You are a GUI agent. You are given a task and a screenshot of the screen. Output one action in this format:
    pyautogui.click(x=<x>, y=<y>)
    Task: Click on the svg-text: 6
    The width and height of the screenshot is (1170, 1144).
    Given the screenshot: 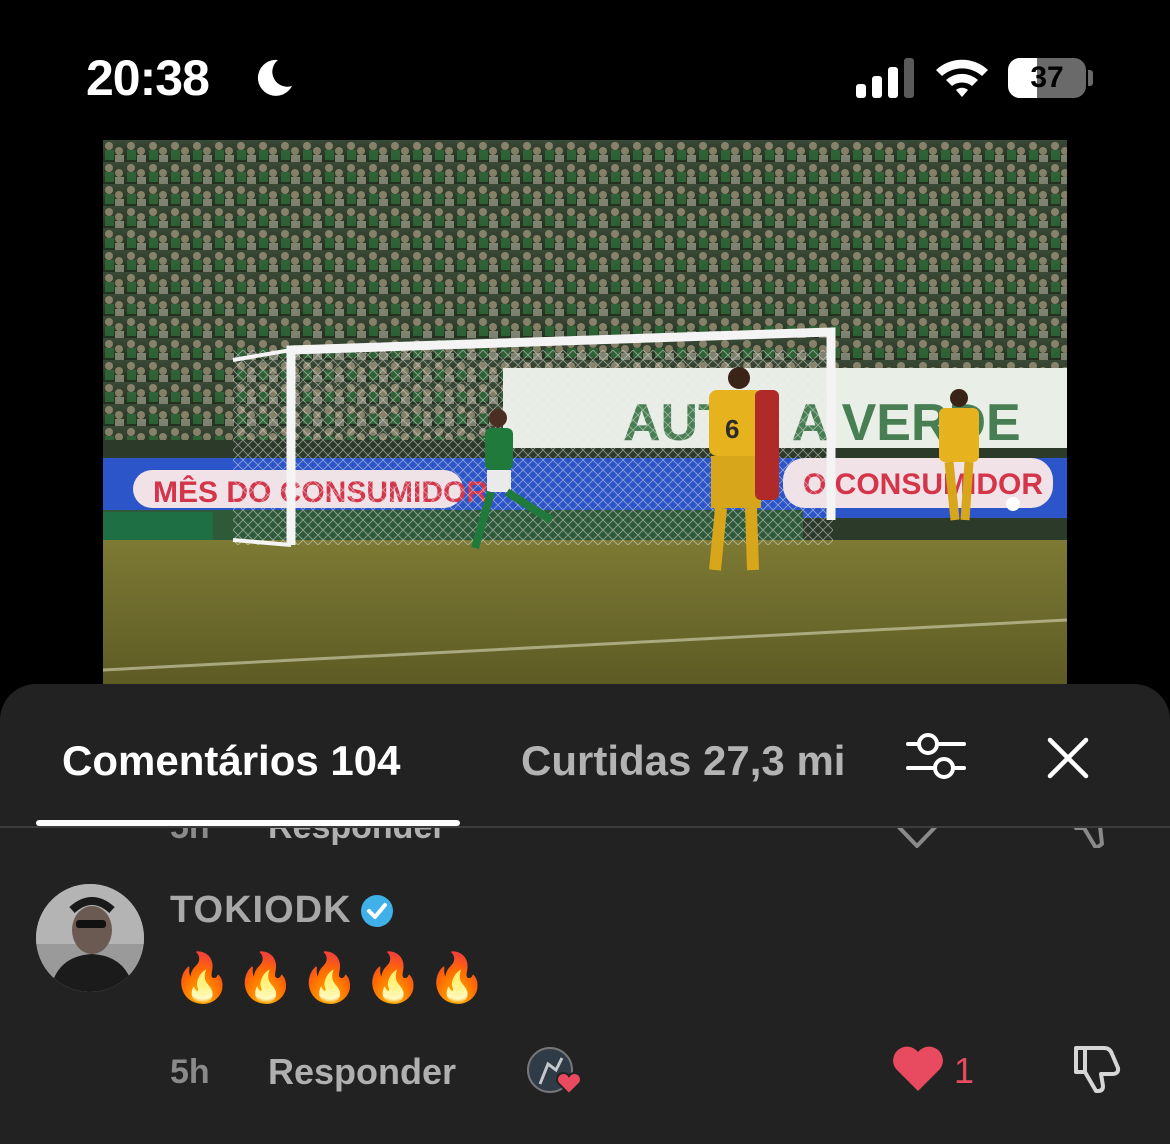 What is the action you would take?
    pyautogui.click(x=732, y=429)
    